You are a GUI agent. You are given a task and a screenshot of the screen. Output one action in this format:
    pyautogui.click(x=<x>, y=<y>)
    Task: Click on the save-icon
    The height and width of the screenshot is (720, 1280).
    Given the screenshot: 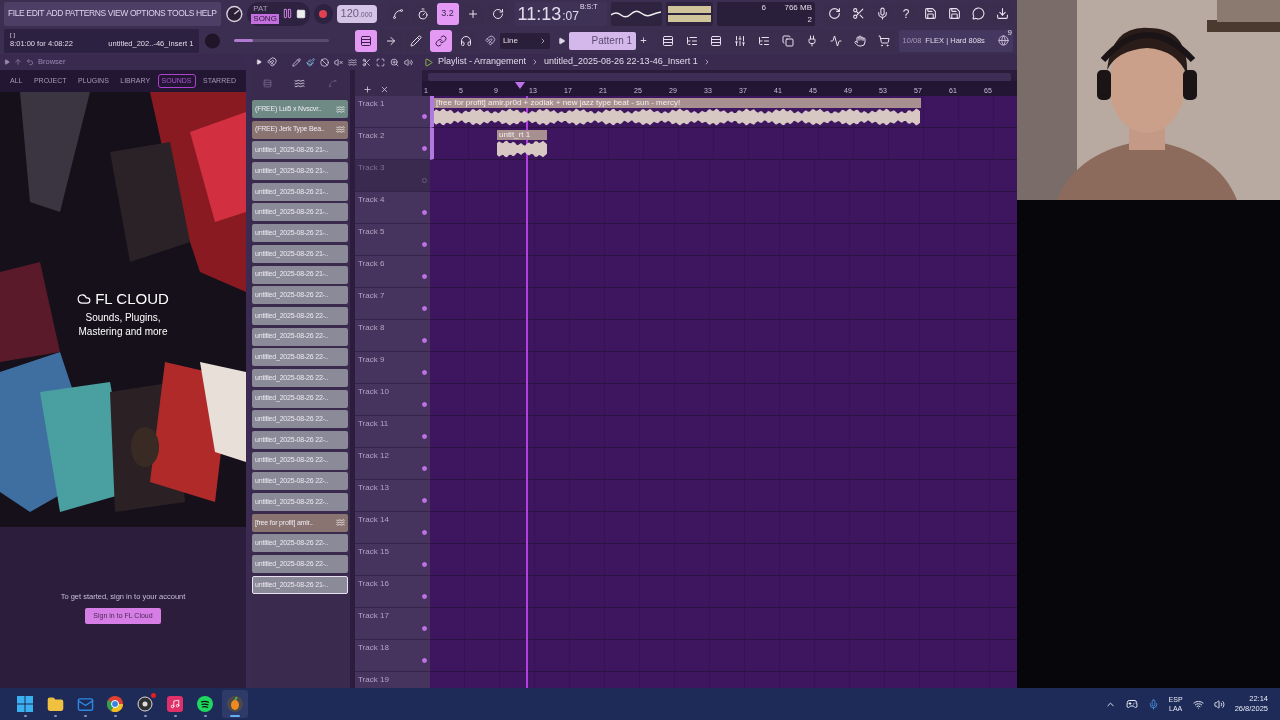 What is the action you would take?
    pyautogui.click(x=954, y=13)
    